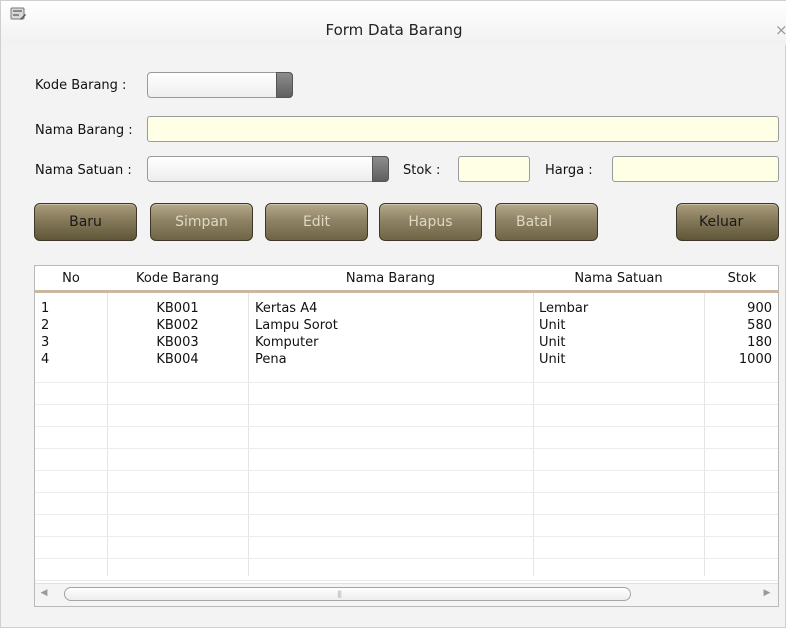 Image resolution: width=786 pixels, height=628 pixels. Describe the element at coordinates (569, 170) in the screenshot. I see `harga-label: Harga :` at that location.